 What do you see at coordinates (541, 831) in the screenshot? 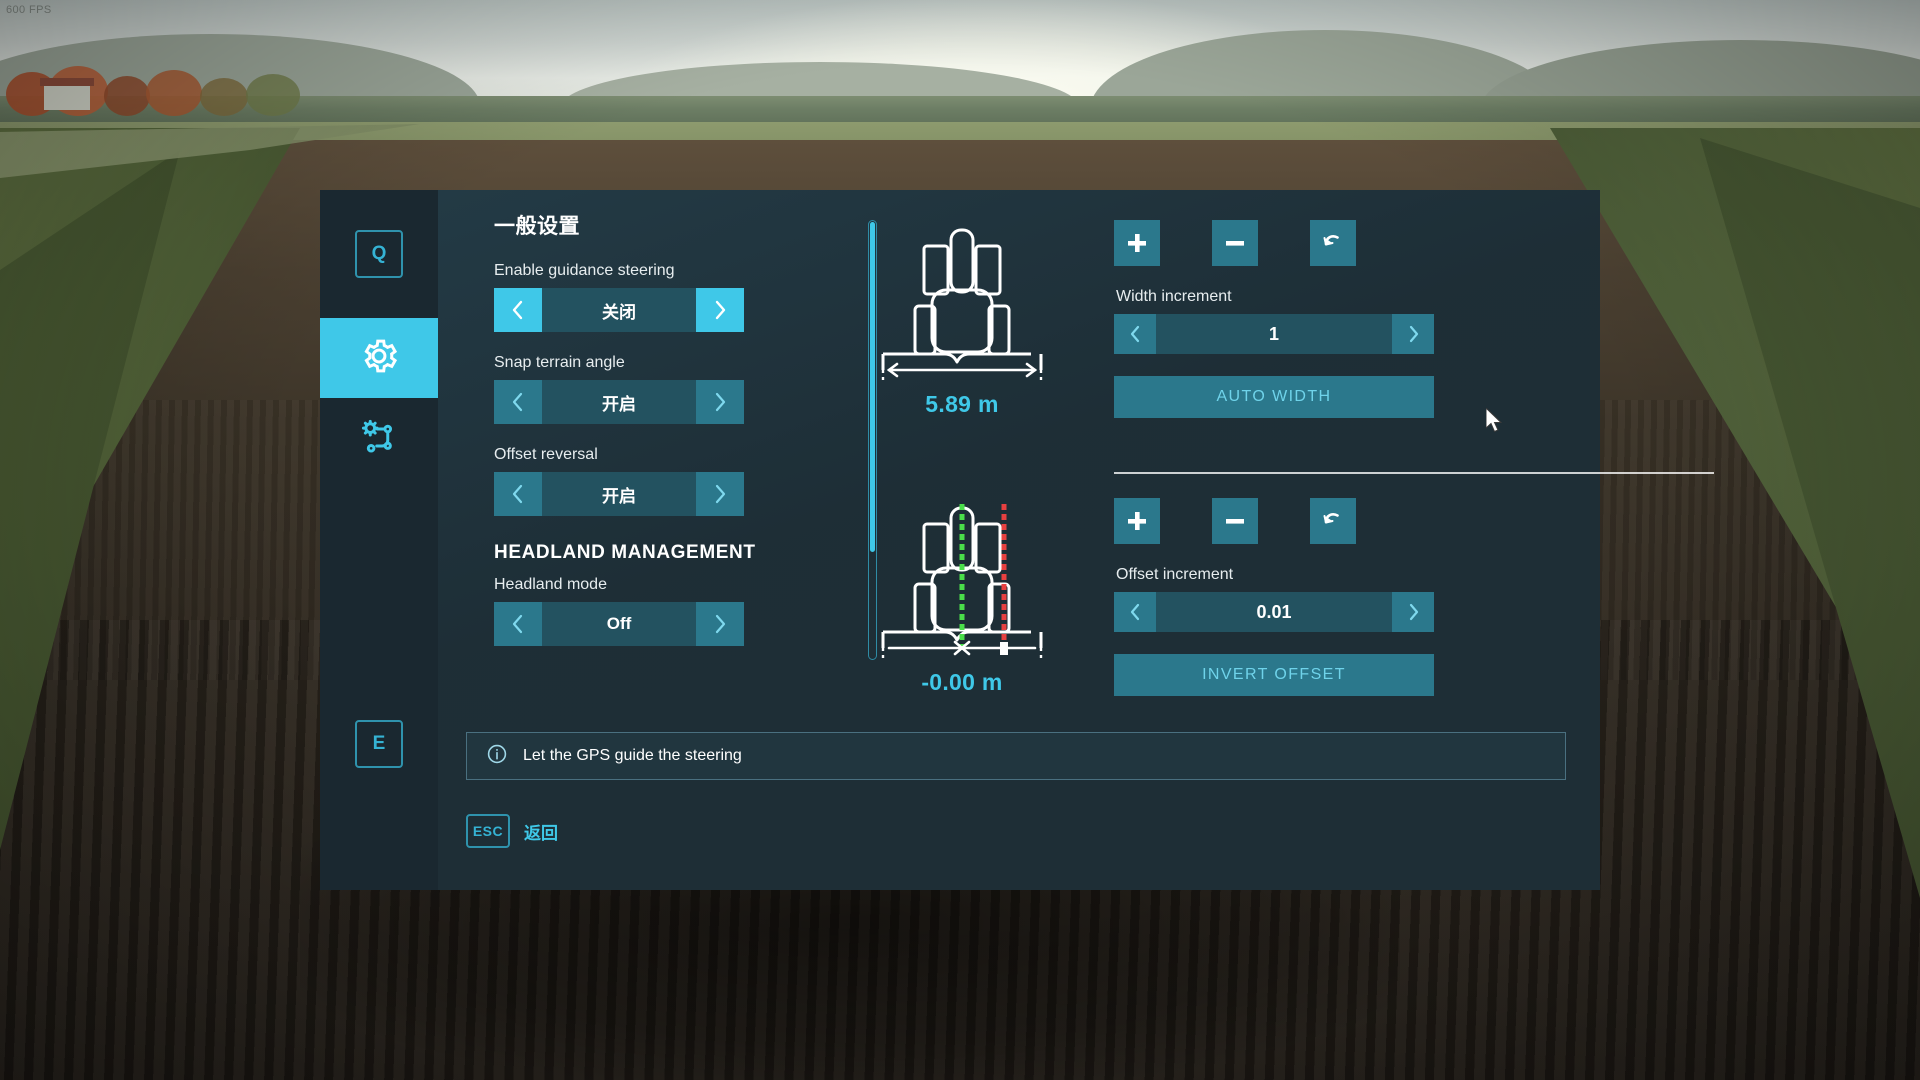
I see `back-label: 返回` at bounding box center [541, 831].